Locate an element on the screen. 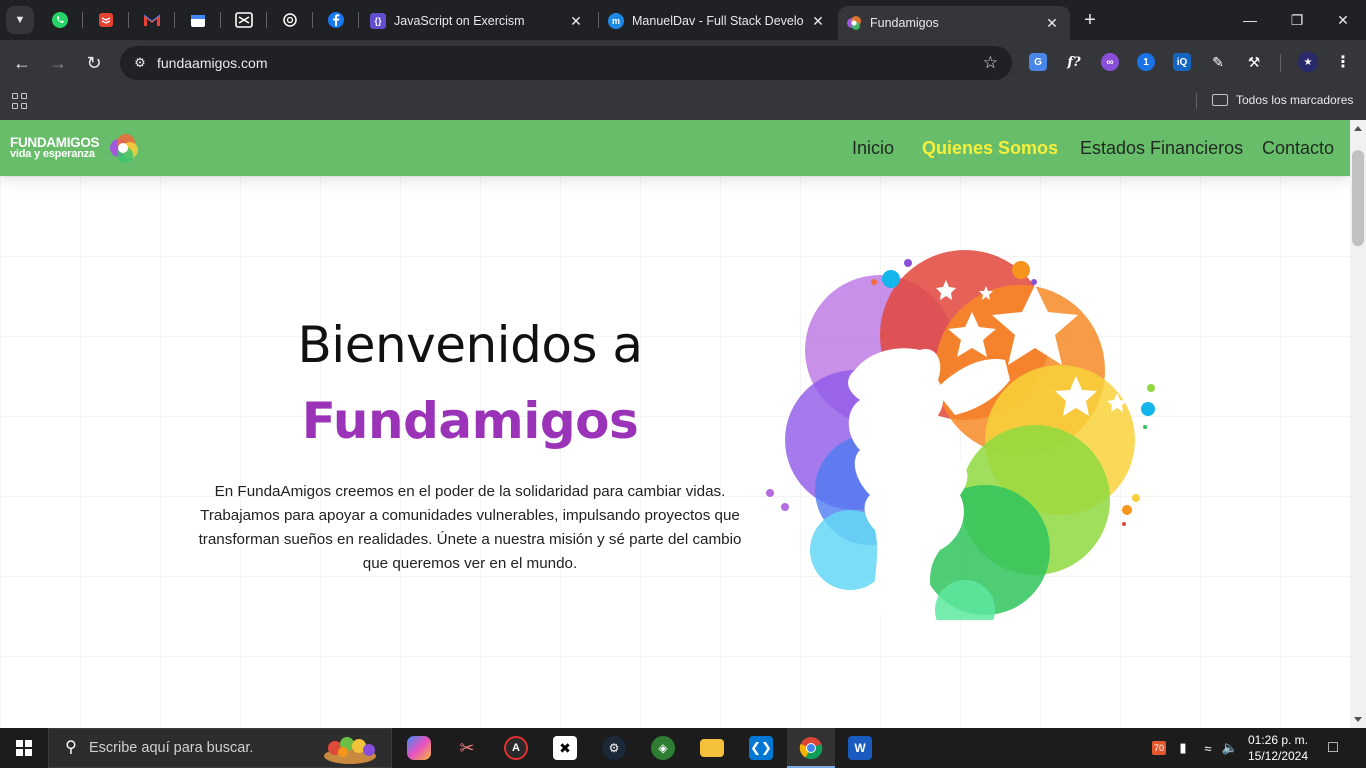 The image size is (1366, 768). tune-icon: ⚙ is located at coordinates (140, 62).